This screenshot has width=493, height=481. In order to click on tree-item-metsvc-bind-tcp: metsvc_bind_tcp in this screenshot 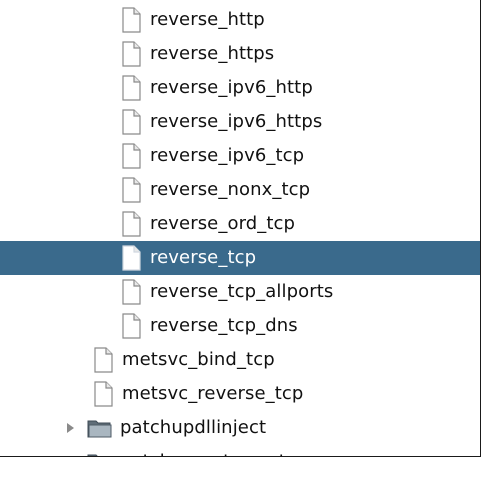, I will do `click(240, 360)`.